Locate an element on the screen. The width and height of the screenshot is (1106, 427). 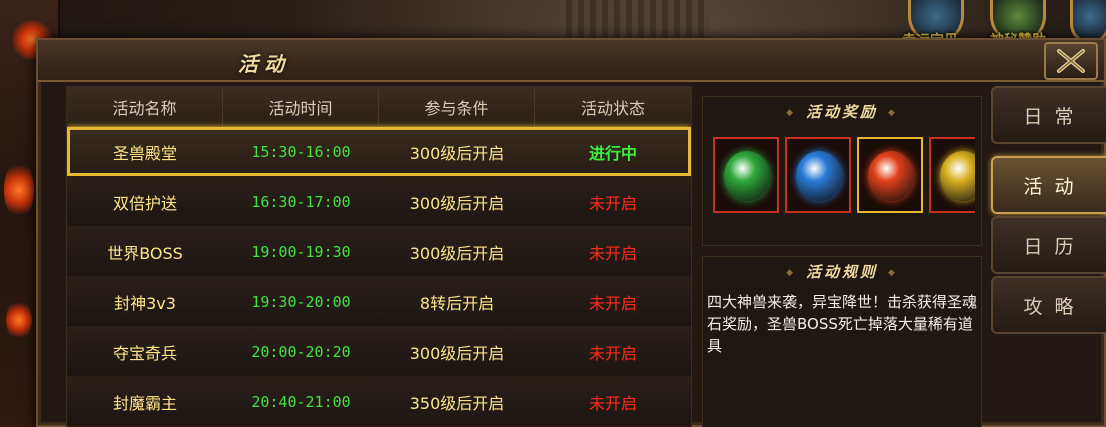
window-title: 活动 is located at coordinates (264, 64).